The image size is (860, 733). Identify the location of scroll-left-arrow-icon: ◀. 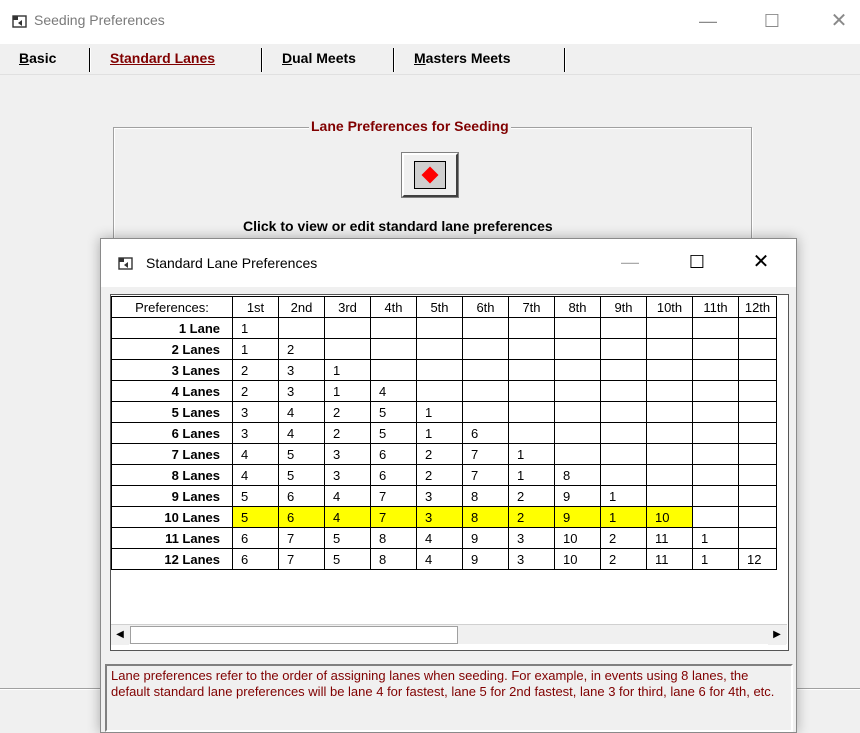
(120, 635).